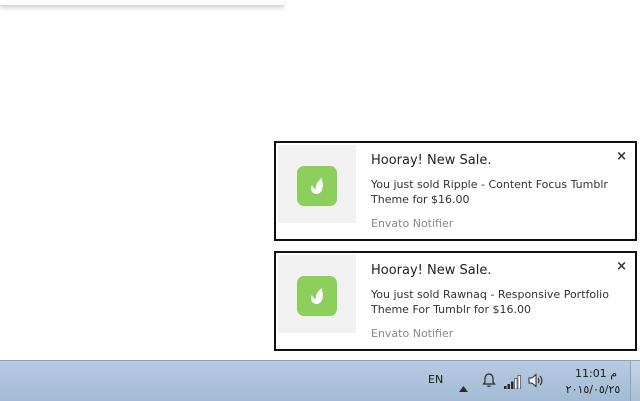 This screenshot has height=401, width=640. Describe the element at coordinates (320, 380) in the screenshot. I see `taskbar: EN 11:01 م ٢٠١٥/٠٥/٢٥` at that location.